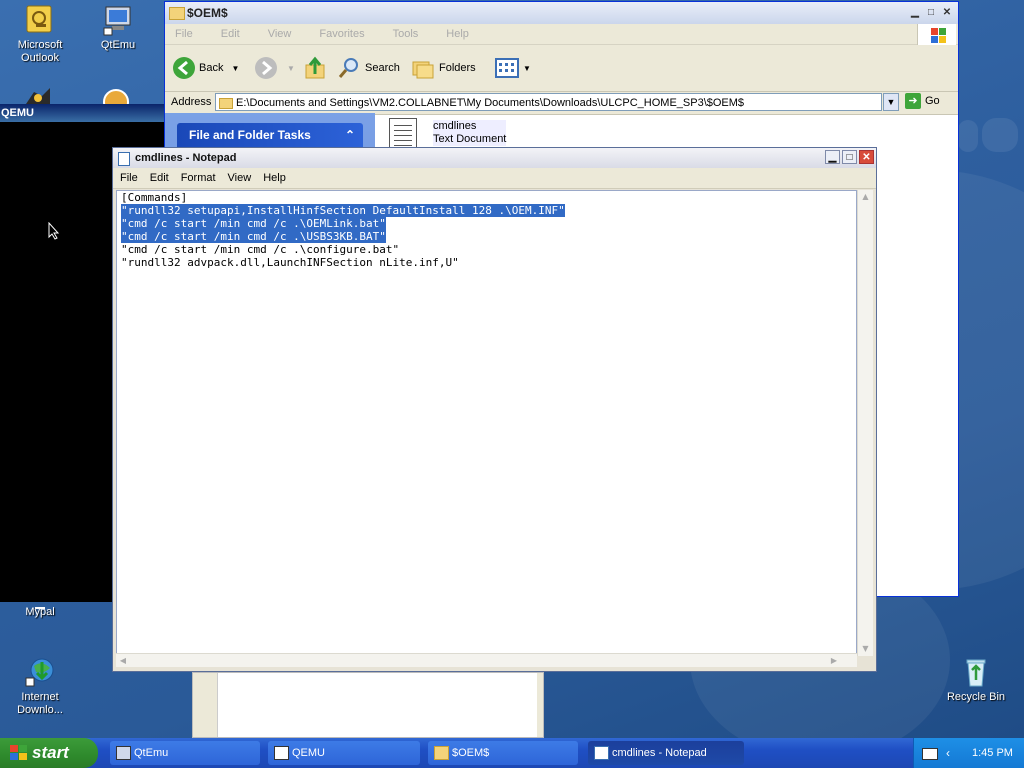  Describe the element at coordinates (930, 754) in the screenshot. I see `keyboard-icon` at that location.